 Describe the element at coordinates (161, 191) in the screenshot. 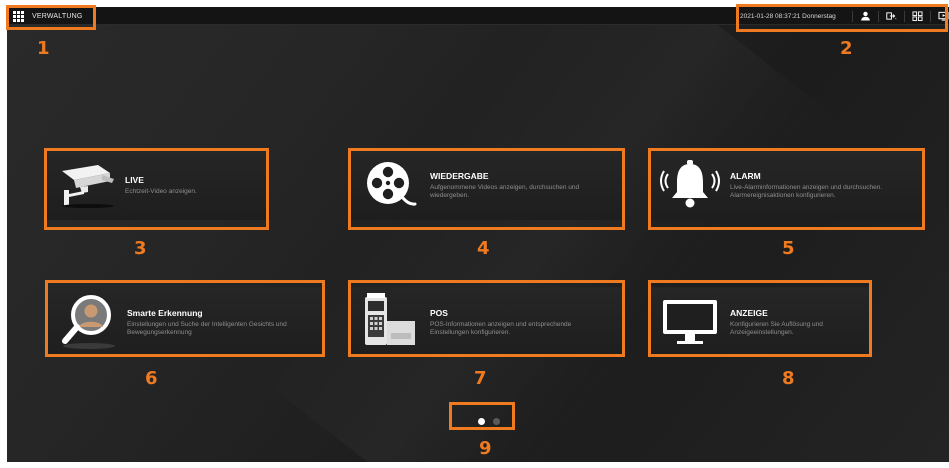

I see `tile-description: Echtzeit-Video anzeigen.` at that location.